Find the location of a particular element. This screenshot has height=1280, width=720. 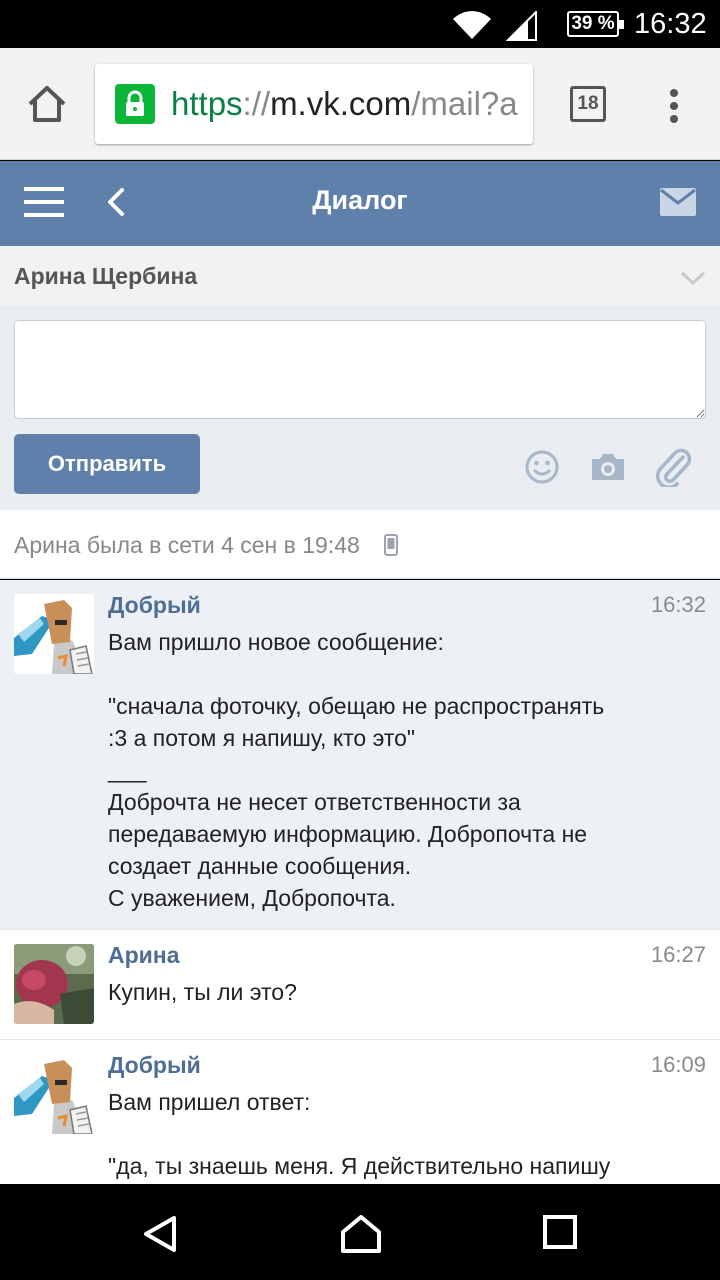

battery-percent: 39 % is located at coordinates (593, 23).